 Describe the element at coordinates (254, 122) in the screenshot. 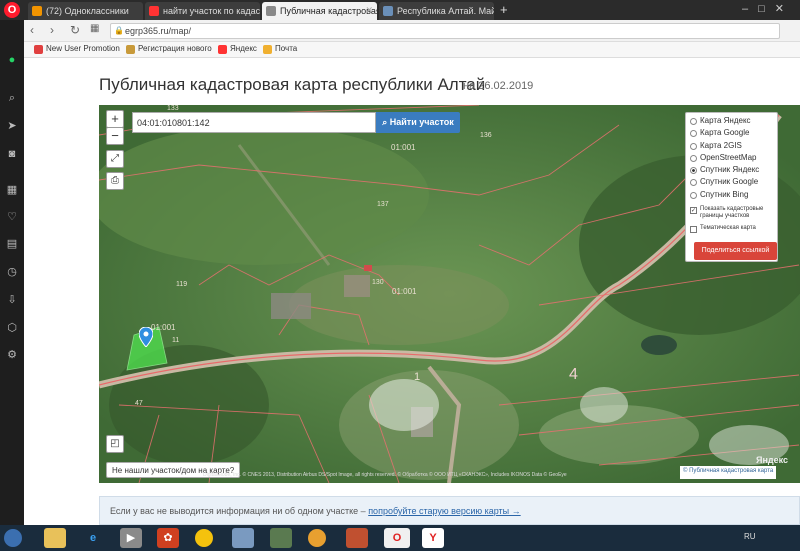

I see `cadastral-number-input: 04:01:010801:142` at that location.